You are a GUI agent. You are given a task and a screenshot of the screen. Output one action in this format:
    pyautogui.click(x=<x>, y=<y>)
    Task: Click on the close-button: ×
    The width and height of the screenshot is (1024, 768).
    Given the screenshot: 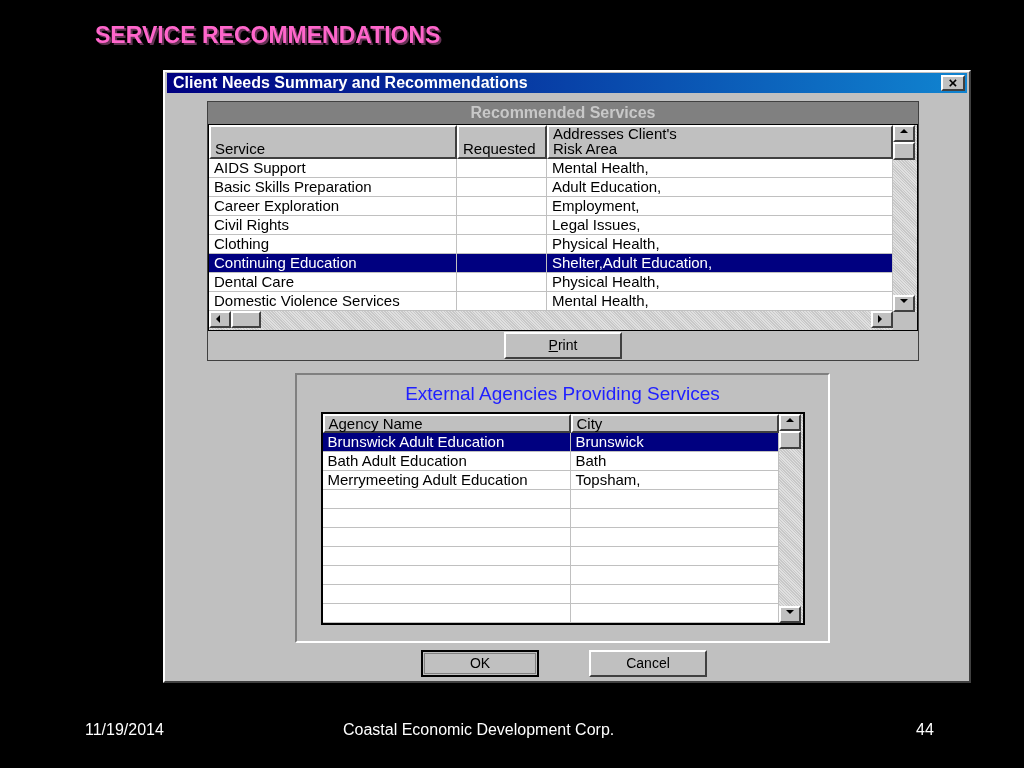 What is the action you would take?
    pyautogui.click(x=953, y=82)
    